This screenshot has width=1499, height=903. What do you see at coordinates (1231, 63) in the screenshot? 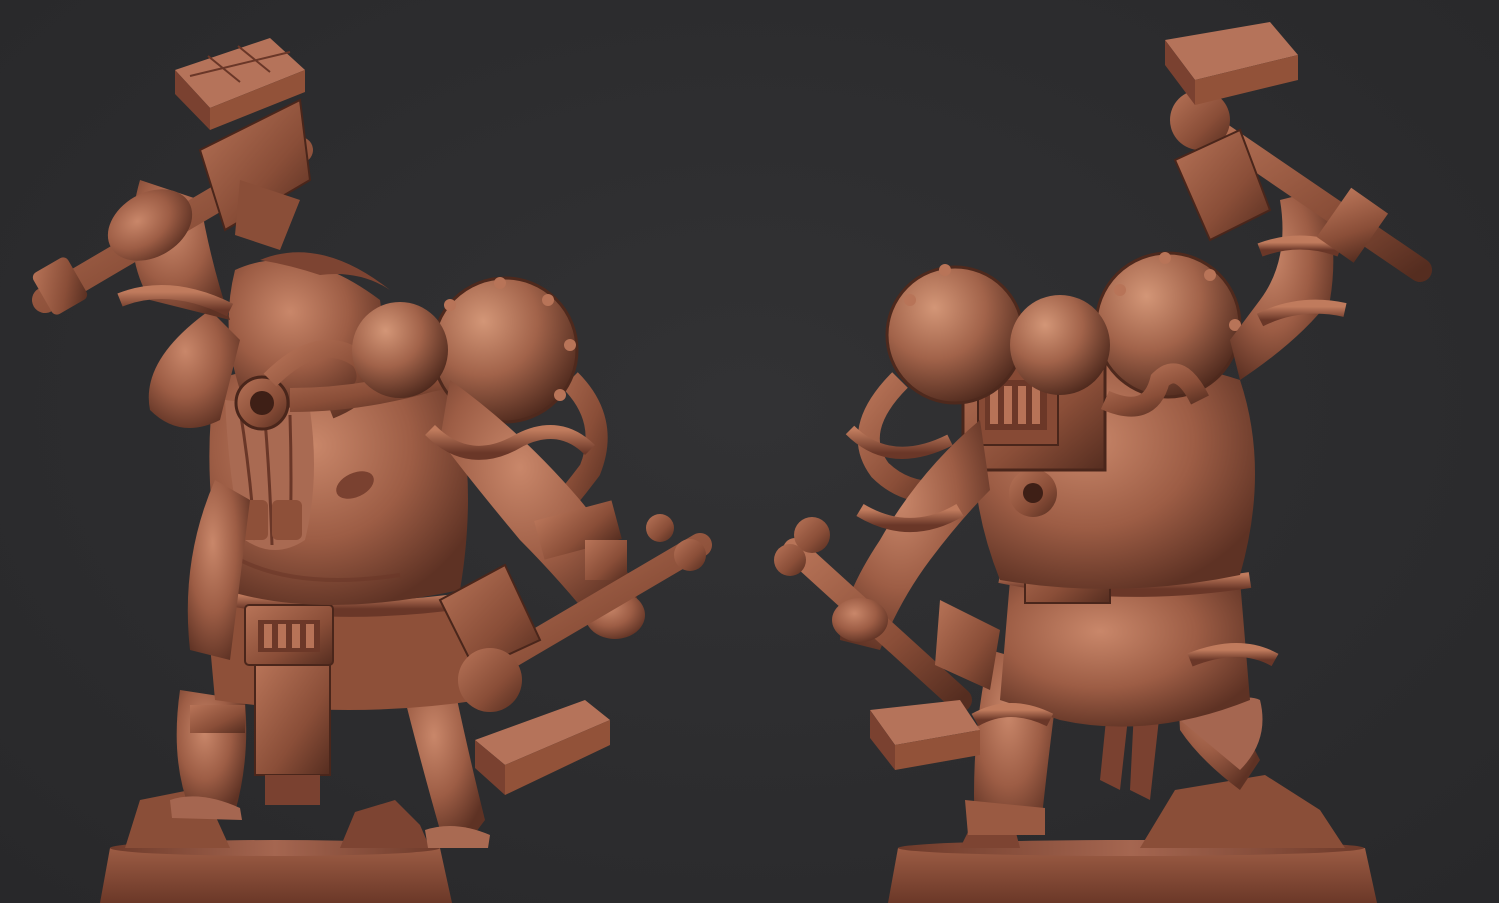
I see `back-hammer-head` at bounding box center [1231, 63].